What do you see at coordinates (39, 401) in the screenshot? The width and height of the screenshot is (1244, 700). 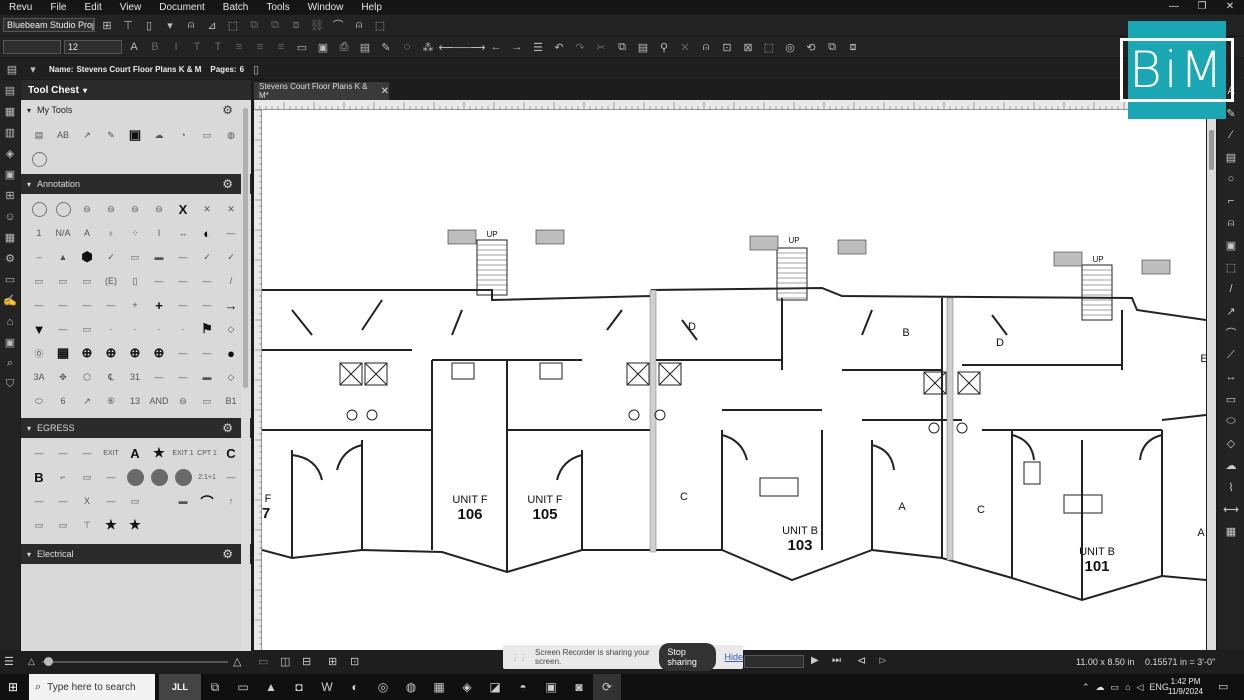 I see `tool-oval: ⬭` at bounding box center [39, 401].